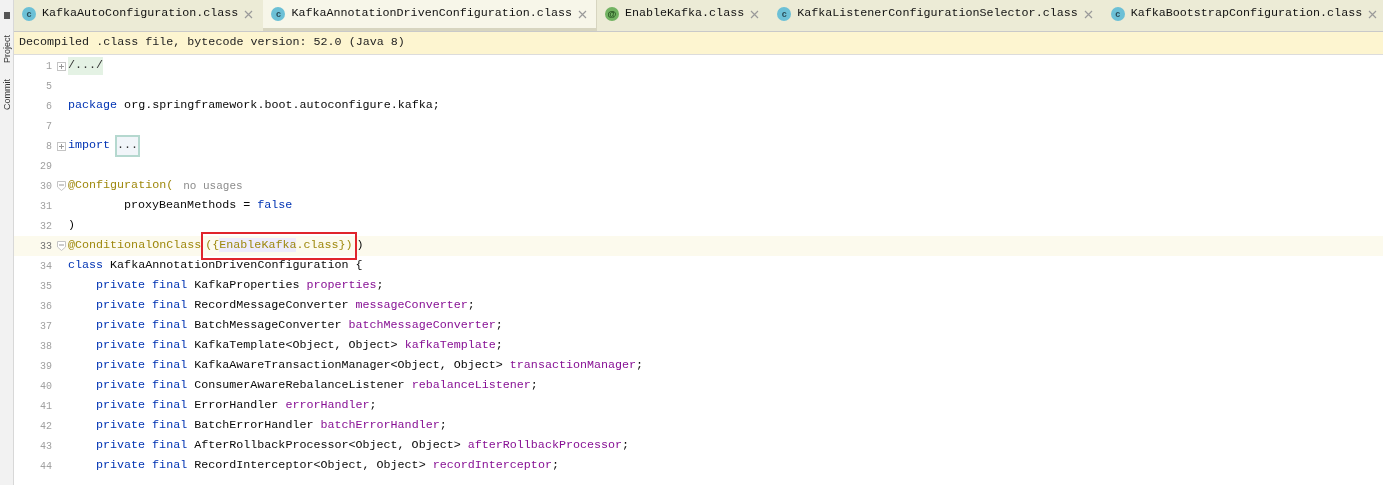 Image resolution: width=1383 pixels, height=485 pixels. Describe the element at coordinates (46, 366) in the screenshot. I see `line-number: 39` at that location.